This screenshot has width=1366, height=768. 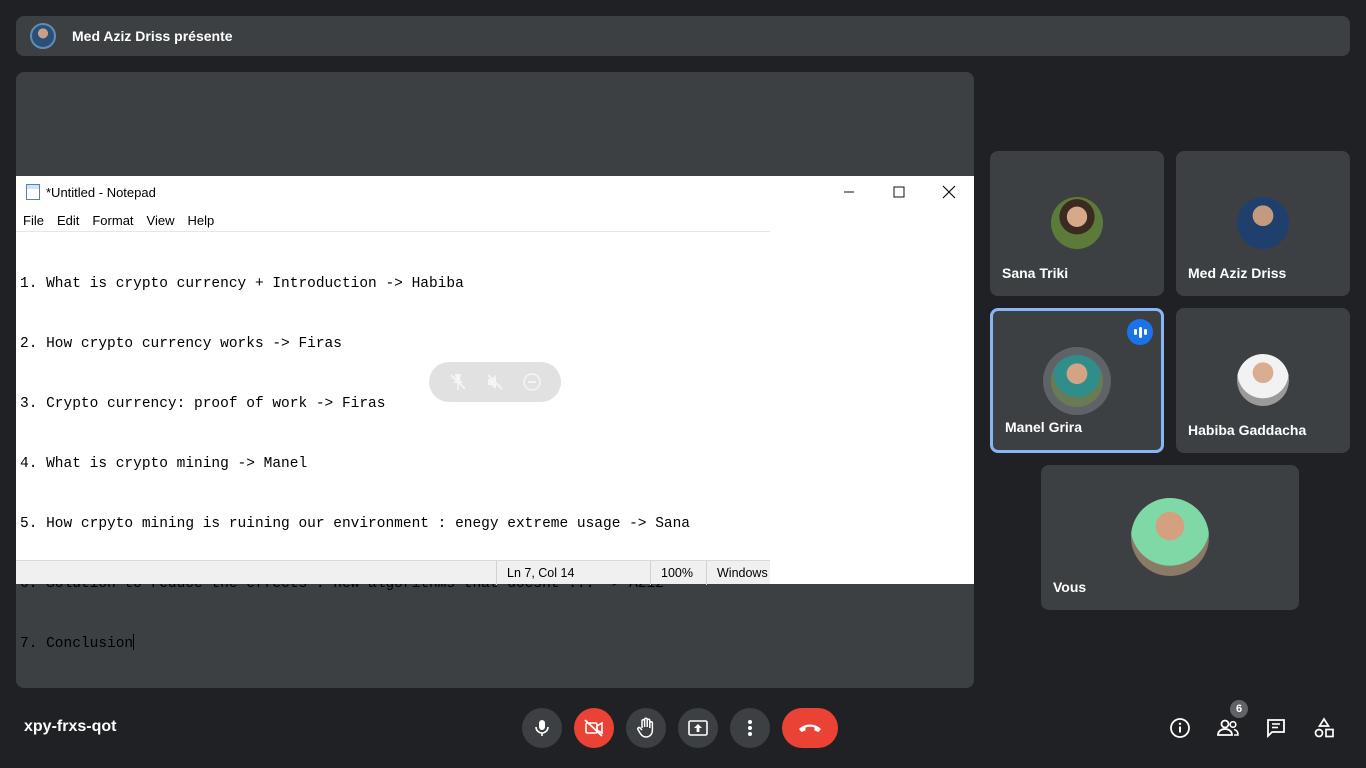 I want to click on participant-tile-active-speaker: Manel Grira, so click(x=1077, y=380).